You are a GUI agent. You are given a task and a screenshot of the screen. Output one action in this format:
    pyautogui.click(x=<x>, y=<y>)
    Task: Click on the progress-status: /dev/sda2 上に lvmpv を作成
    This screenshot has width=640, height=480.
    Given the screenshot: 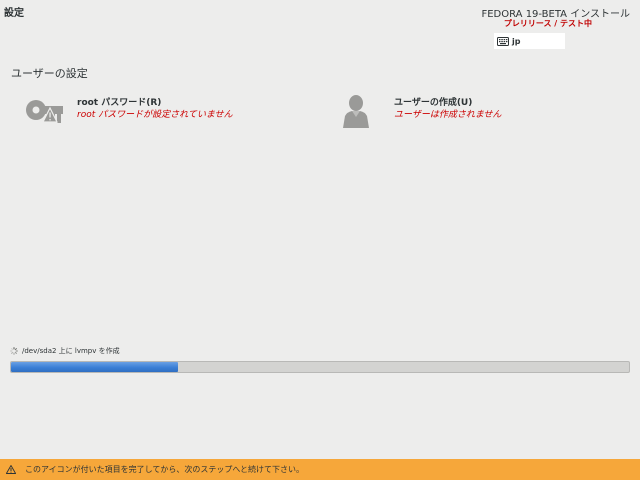 What is the action you would take?
    pyautogui.click(x=65, y=351)
    